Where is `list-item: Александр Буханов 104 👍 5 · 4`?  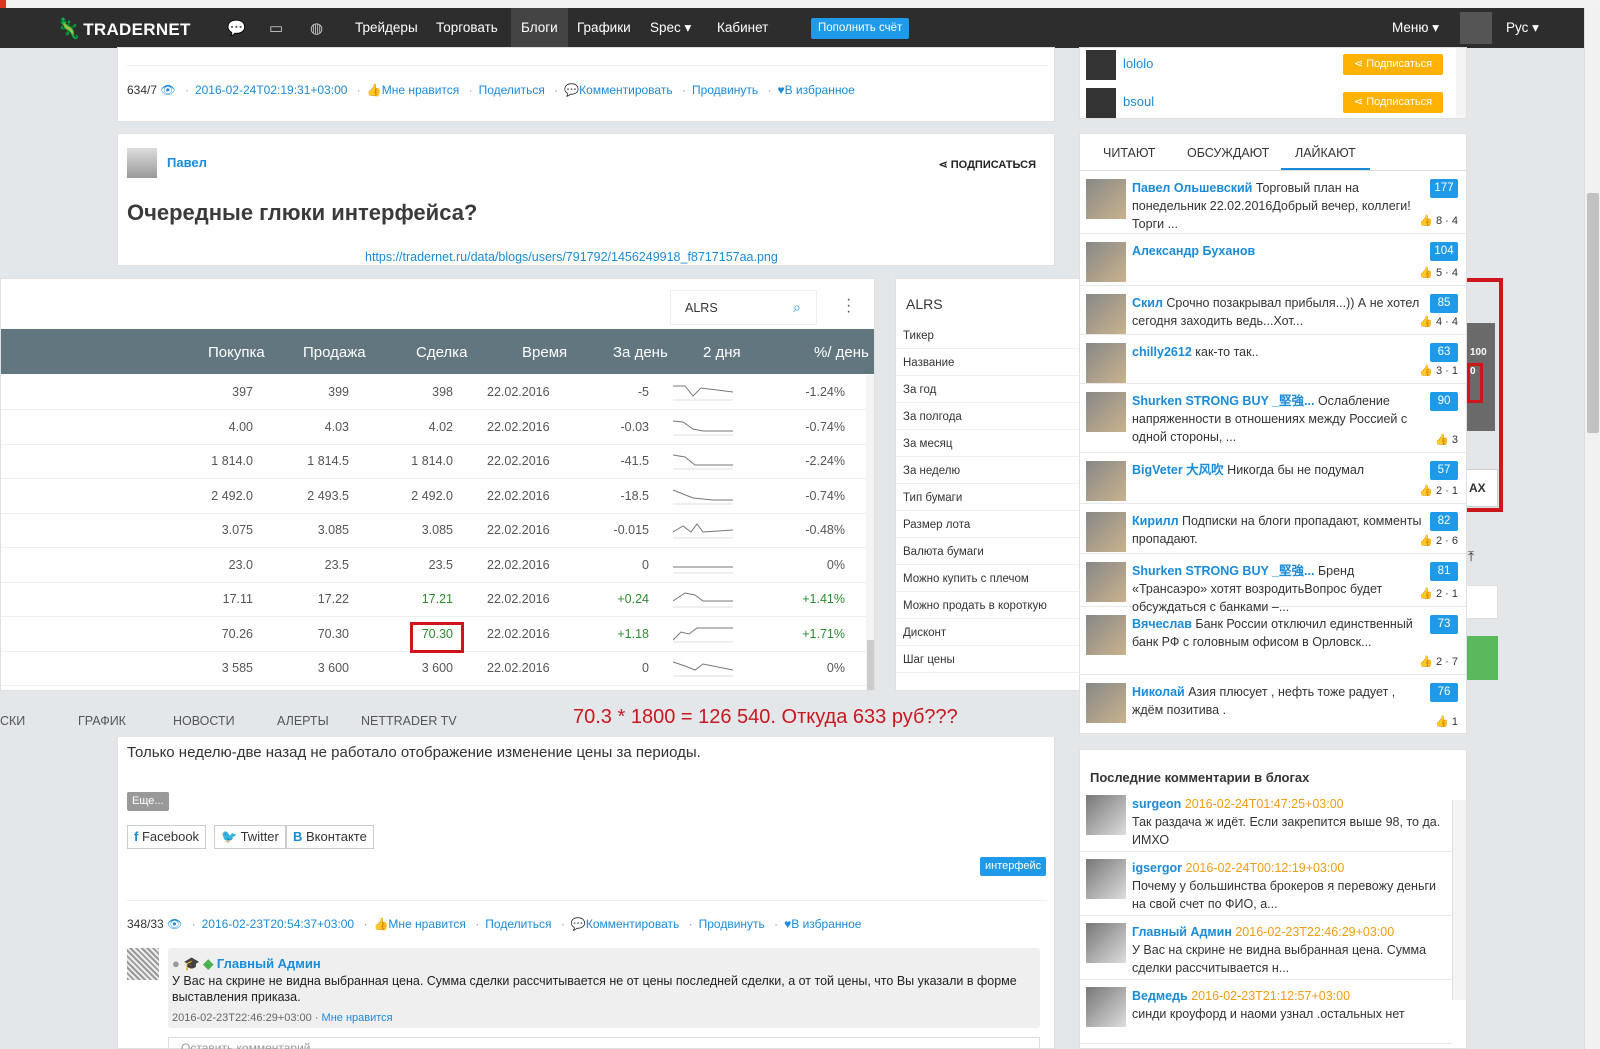
list-item: Александр Буханов 104 👍 5 · 4 is located at coordinates (1273, 260).